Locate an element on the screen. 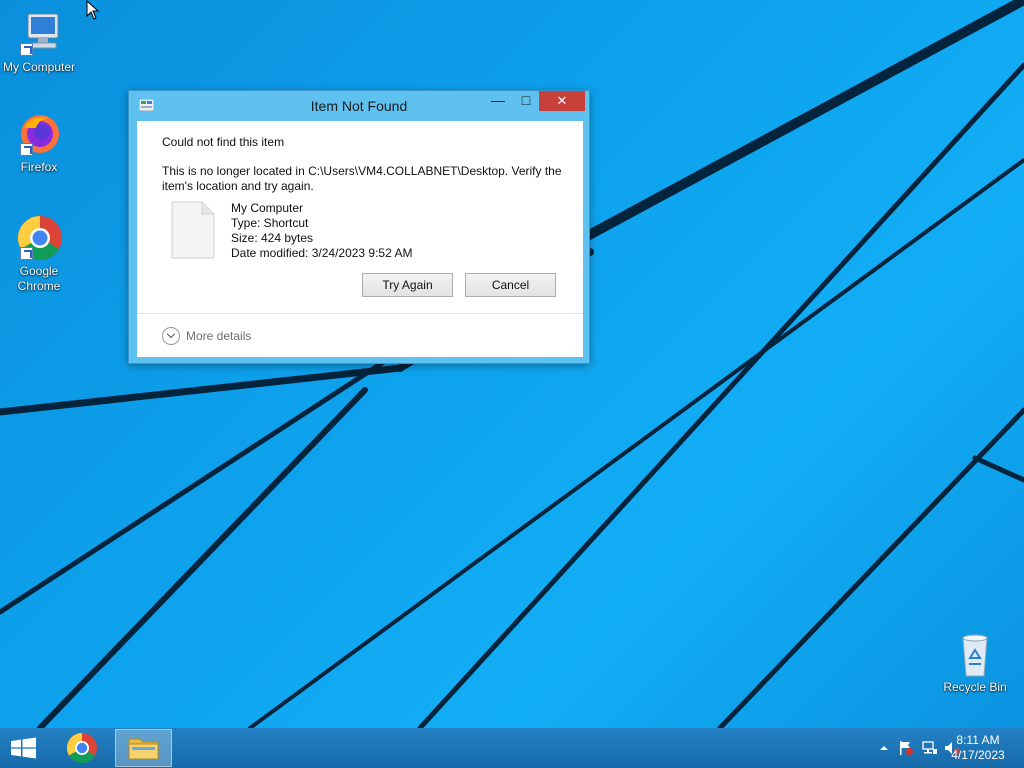 The image size is (1024, 768). desktop-icon-firefox: Firefox is located at coordinates (39, 142).